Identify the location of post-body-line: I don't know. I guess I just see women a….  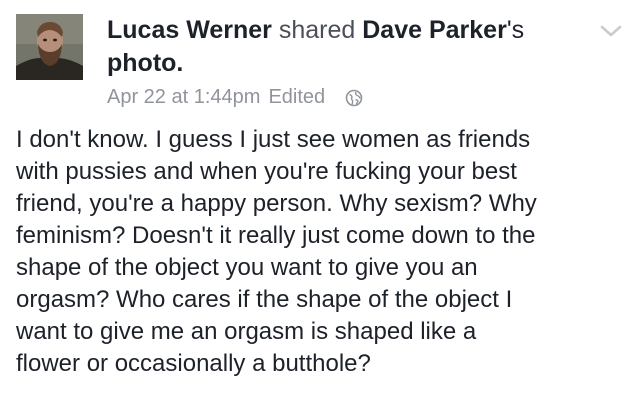
(273, 139).